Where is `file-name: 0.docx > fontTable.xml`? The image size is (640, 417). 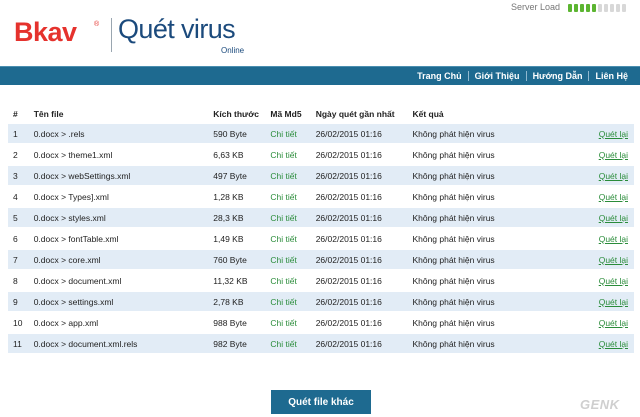 file-name: 0.docx > fontTable.xml is located at coordinates (76, 238).